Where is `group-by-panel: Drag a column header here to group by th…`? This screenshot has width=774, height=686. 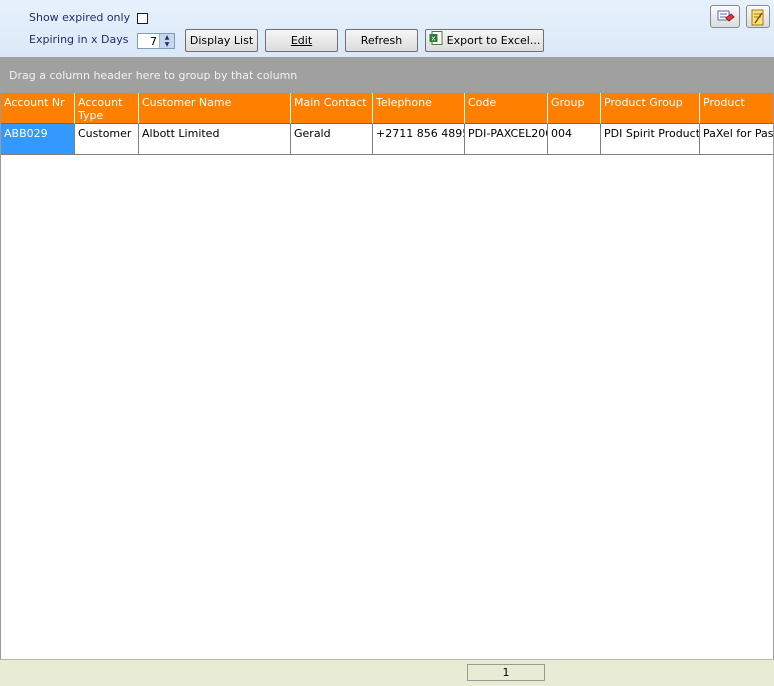
group-by-panel: Drag a column header here to group by th… is located at coordinates (387, 75).